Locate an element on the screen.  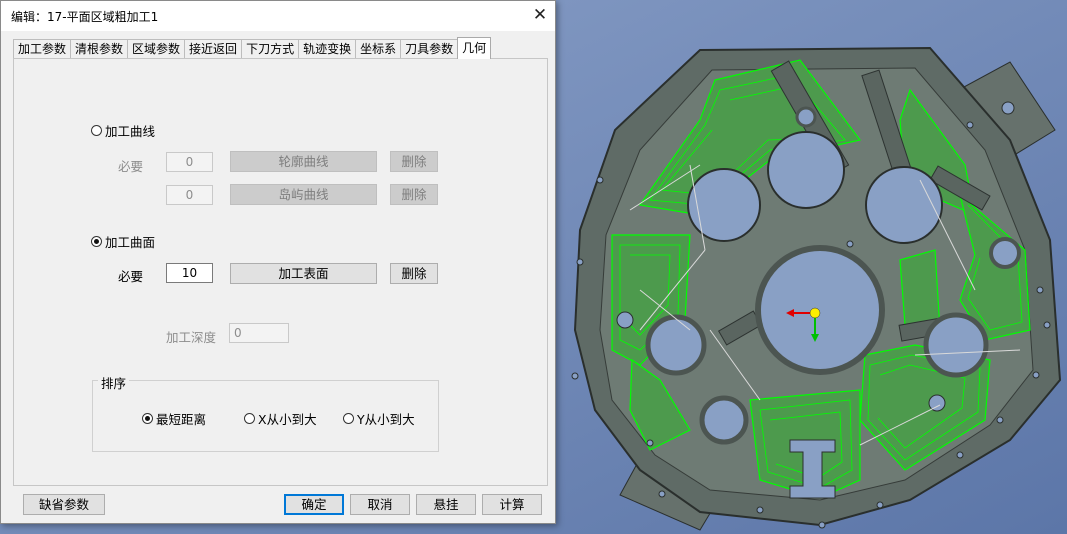
surface-count: 10 is located at coordinates (189, 273).